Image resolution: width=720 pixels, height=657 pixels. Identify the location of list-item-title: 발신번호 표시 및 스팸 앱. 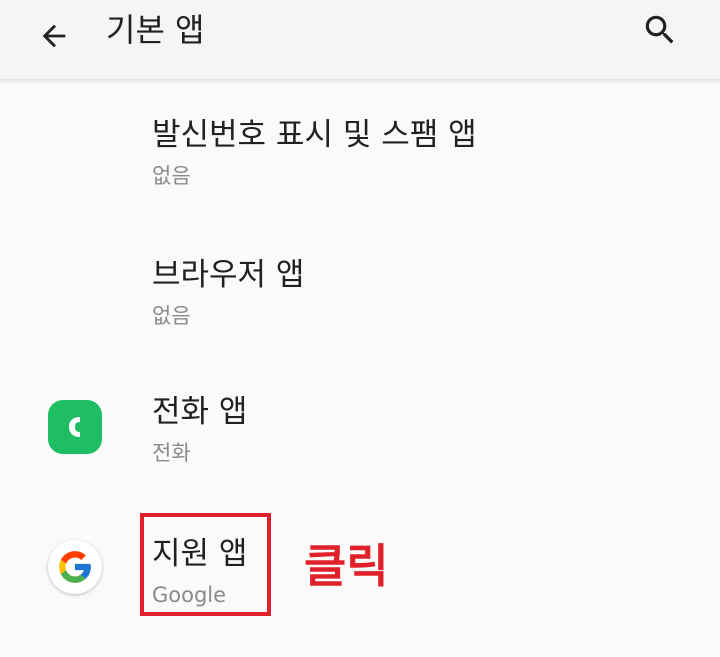
(314, 135).